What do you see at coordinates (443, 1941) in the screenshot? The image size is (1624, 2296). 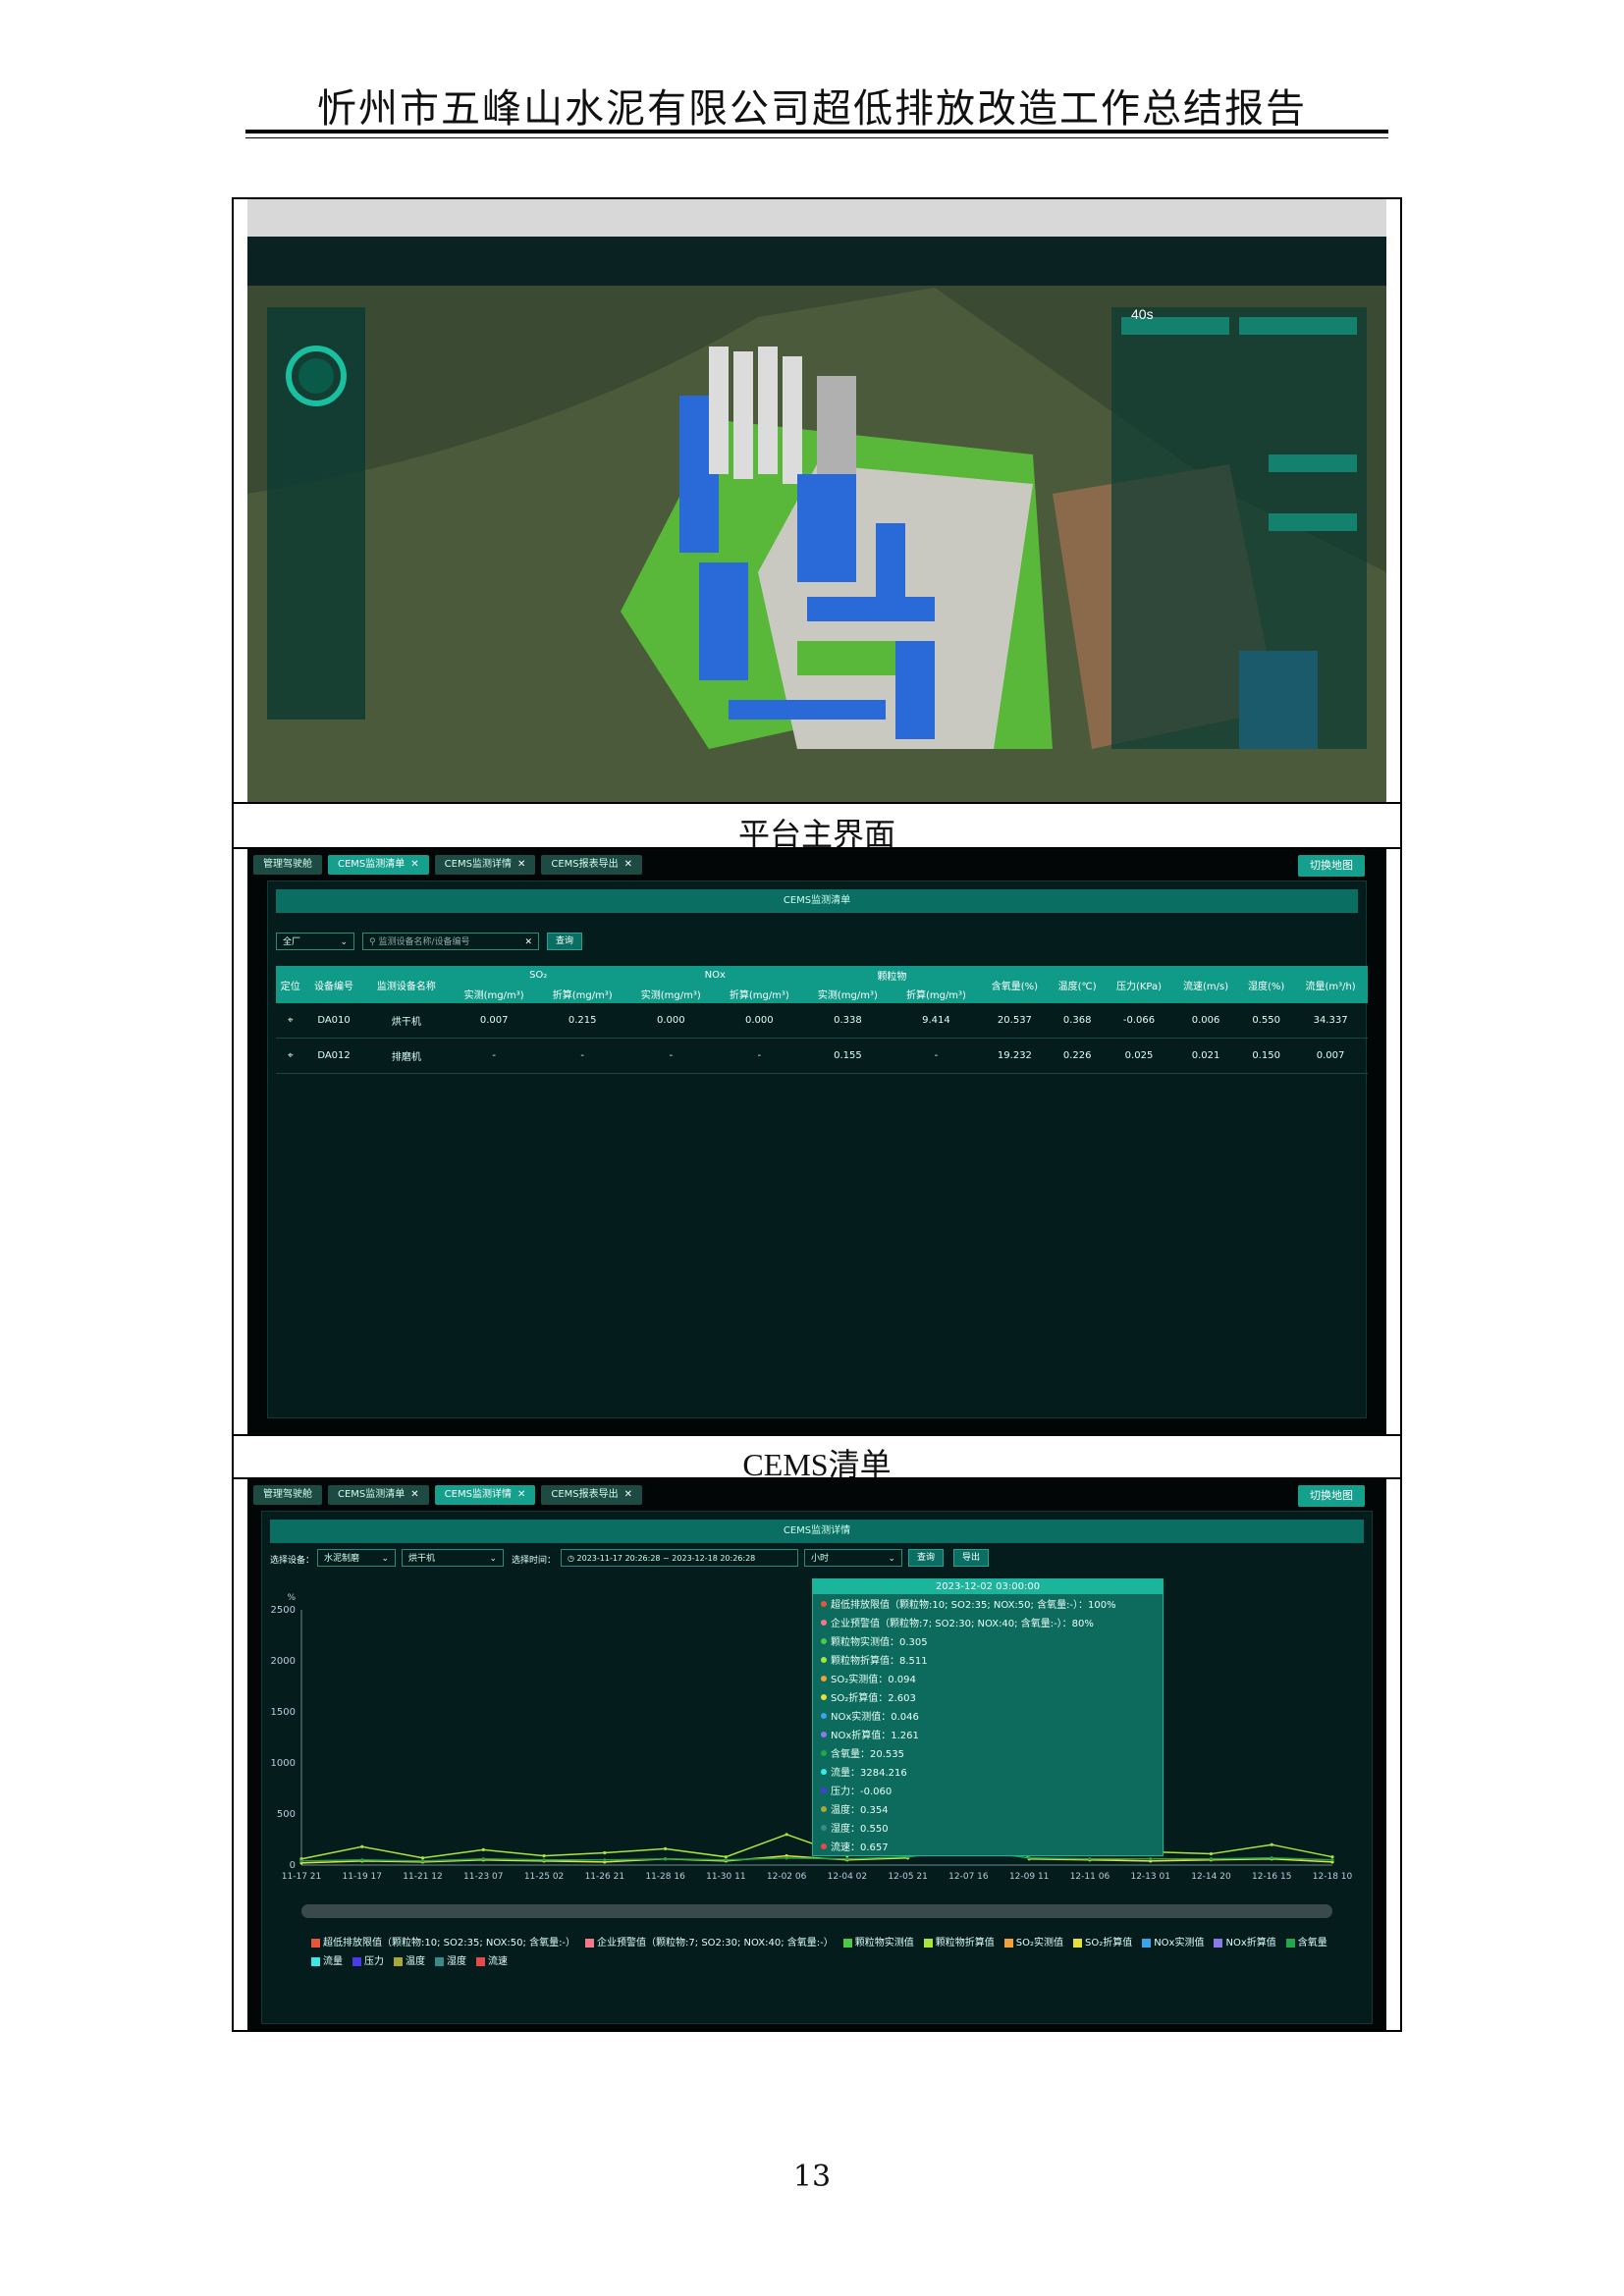 I see `legend-item: 超低排放限值（颗粒物:10; SO2:35; NOX:50; 含氧量:-）` at bounding box center [443, 1941].